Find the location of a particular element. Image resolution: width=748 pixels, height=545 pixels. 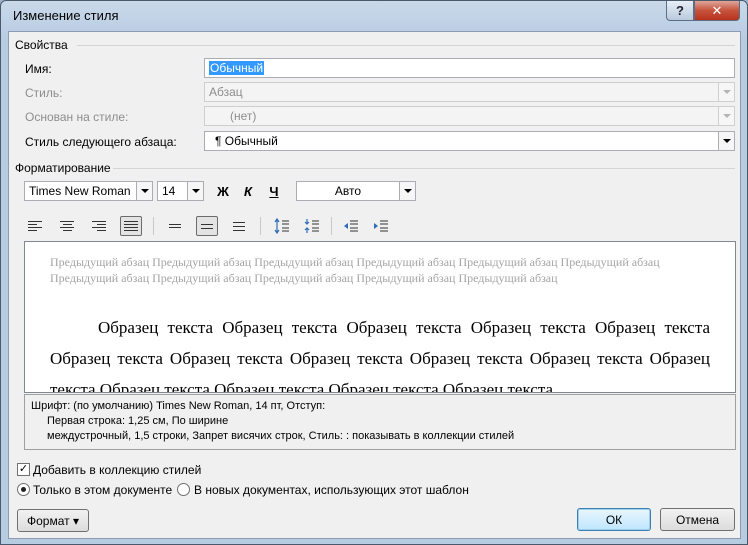

next-style-select: ¶ Обычный is located at coordinates (469, 141).